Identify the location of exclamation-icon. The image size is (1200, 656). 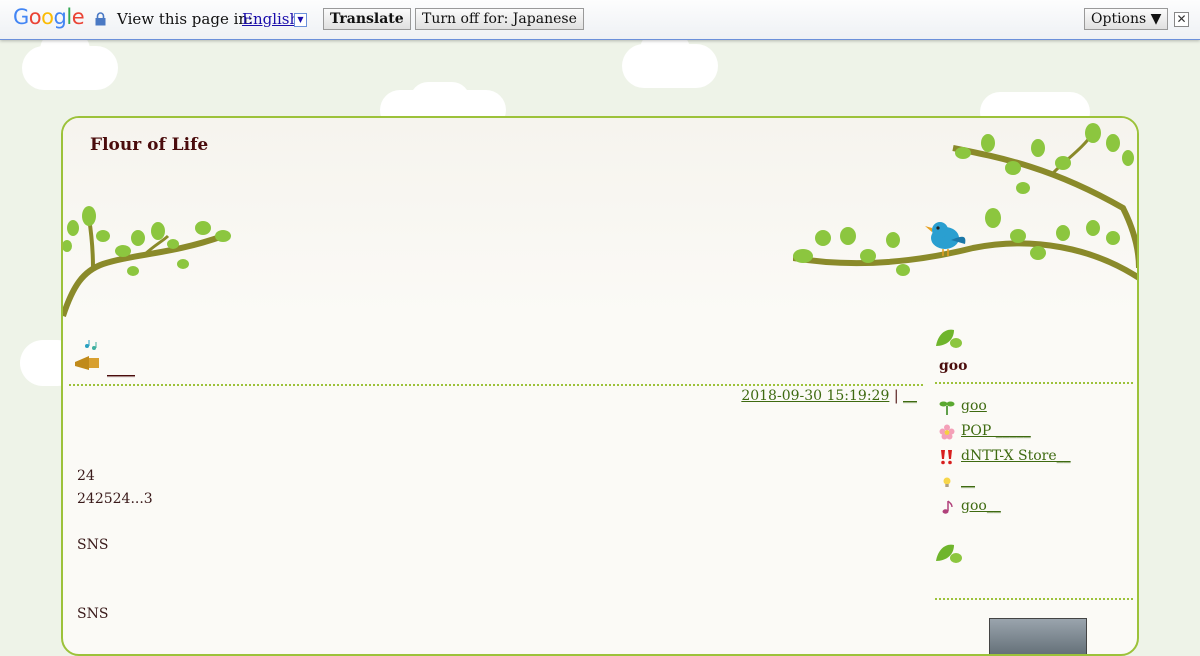
(946, 457).